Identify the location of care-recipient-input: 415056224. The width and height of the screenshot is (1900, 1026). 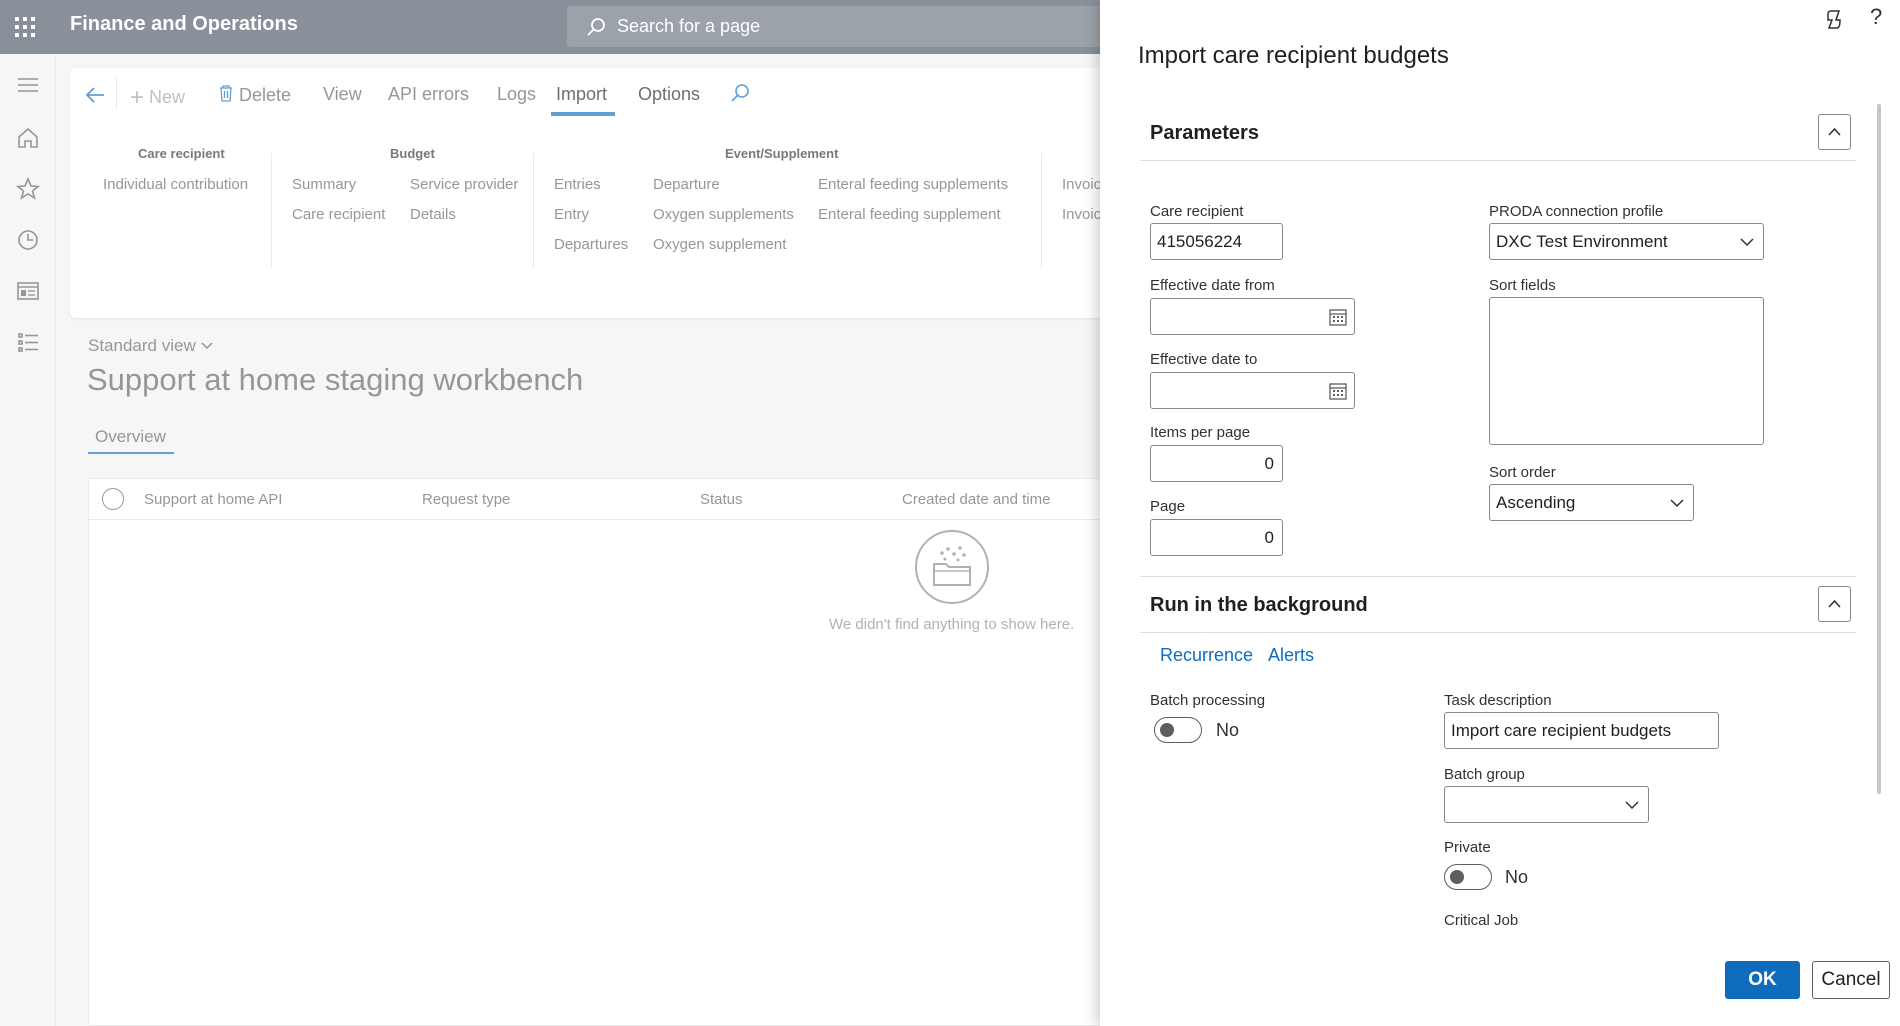
(1216, 241).